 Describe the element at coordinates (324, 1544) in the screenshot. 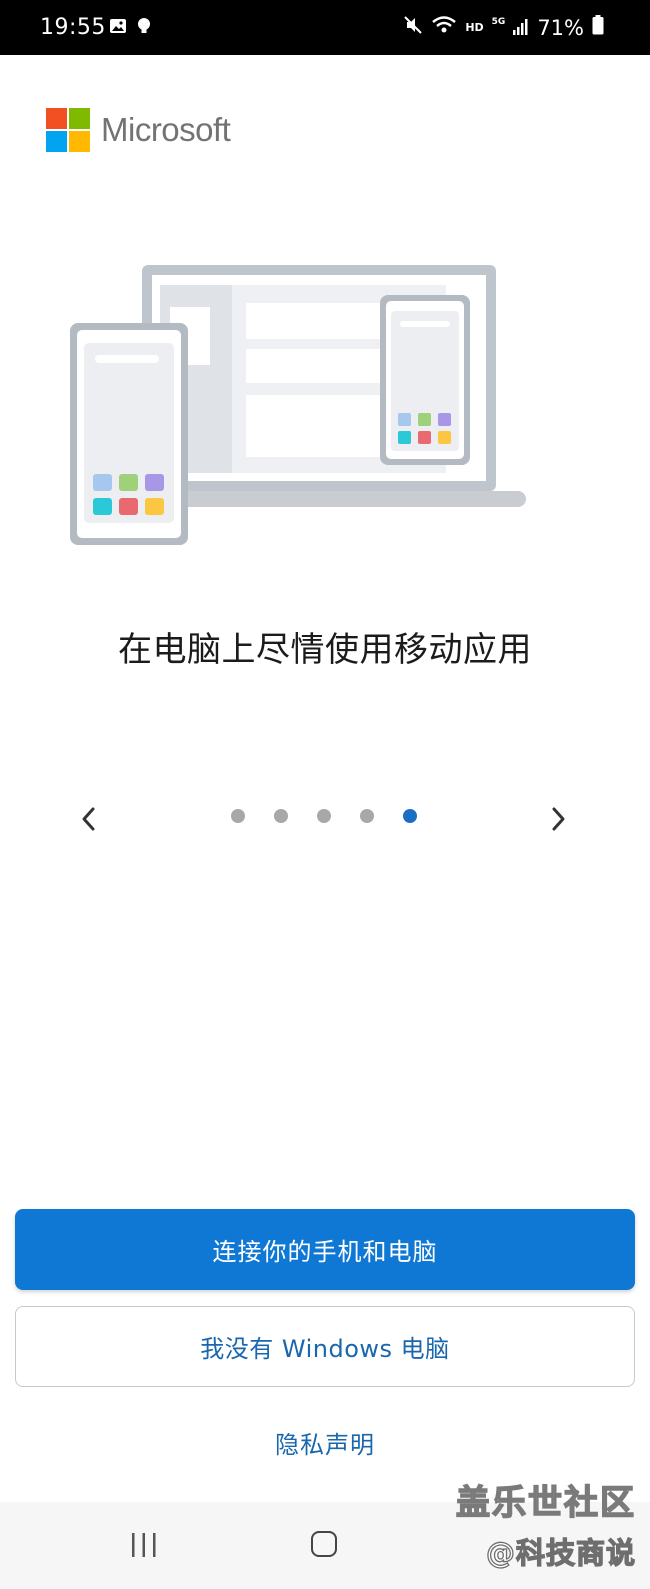

I see `home-icon` at that location.